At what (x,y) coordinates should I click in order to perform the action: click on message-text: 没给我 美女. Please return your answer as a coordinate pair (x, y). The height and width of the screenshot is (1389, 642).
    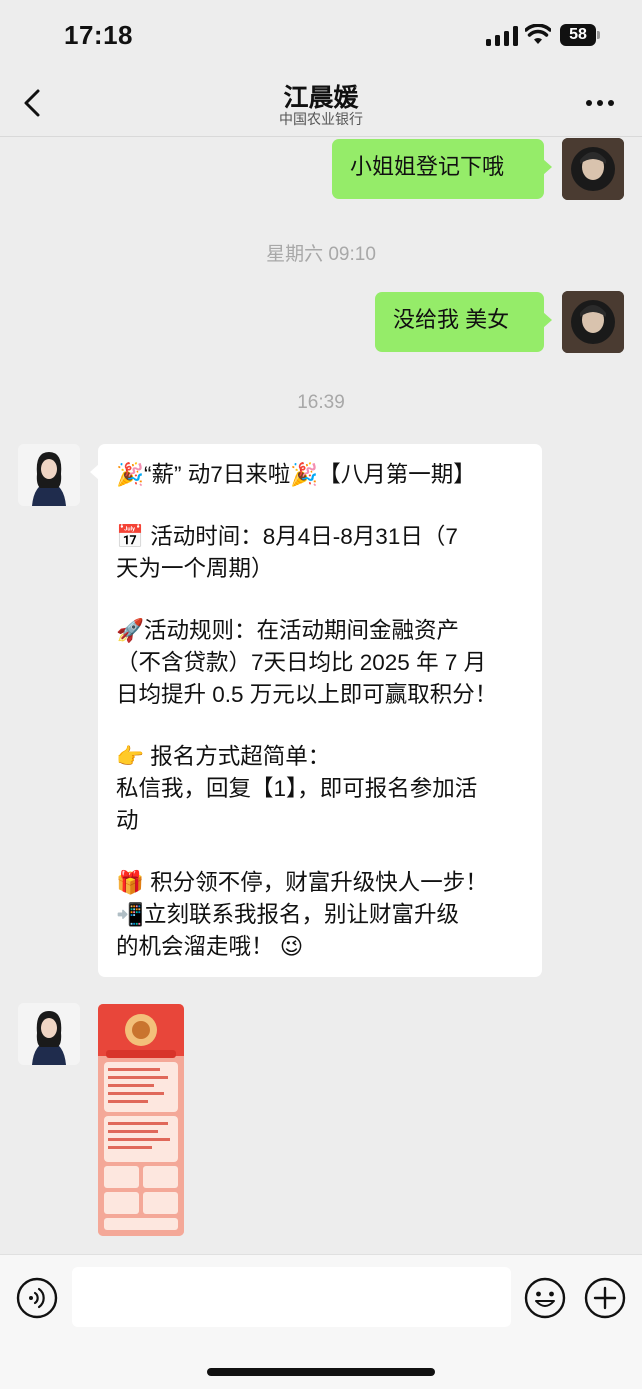
    Looking at the image, I should click on (451, 319).